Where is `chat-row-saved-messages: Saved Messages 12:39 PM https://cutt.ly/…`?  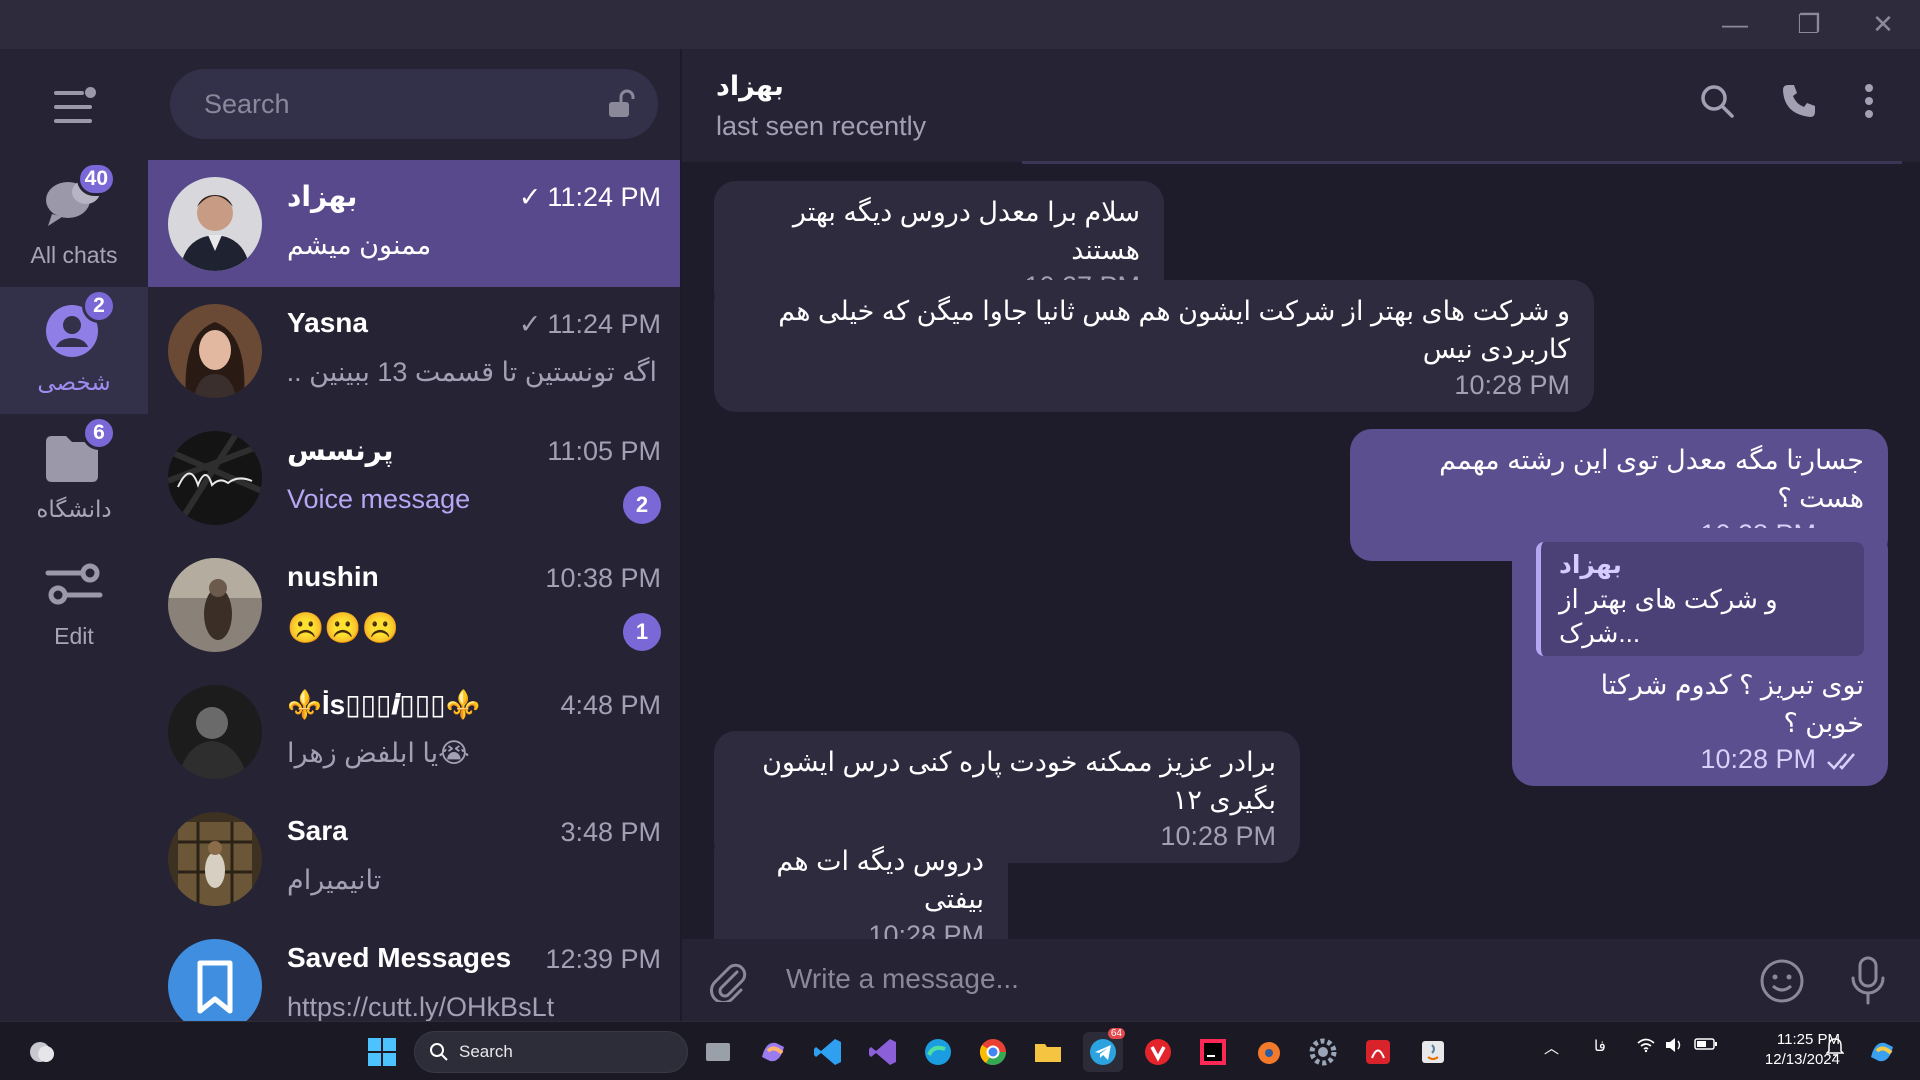
chat-row-saved-messages: Saved Messages 12:39 PM https://cutt.ly/… is located at coordinates (414, 971).